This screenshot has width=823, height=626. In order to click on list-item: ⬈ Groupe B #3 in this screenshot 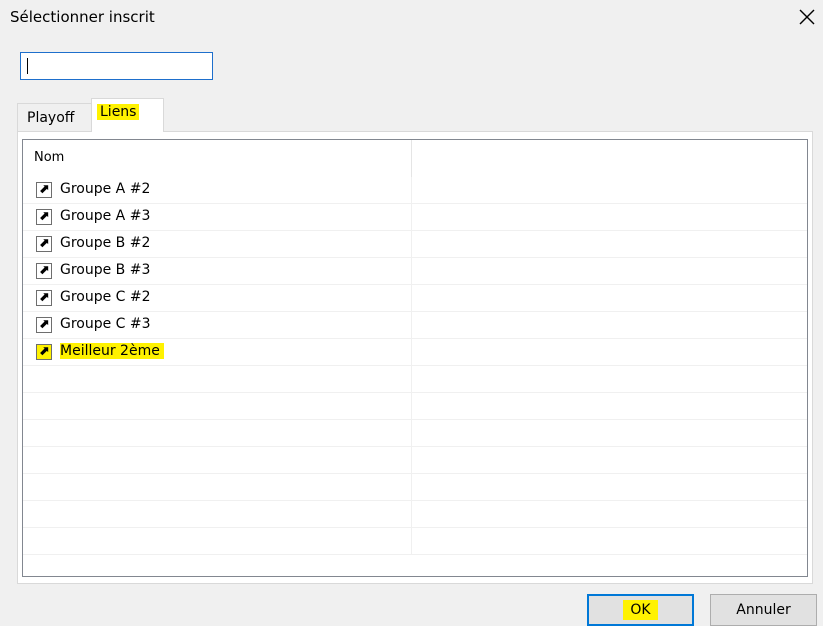, I will do `click(415, 271)`.